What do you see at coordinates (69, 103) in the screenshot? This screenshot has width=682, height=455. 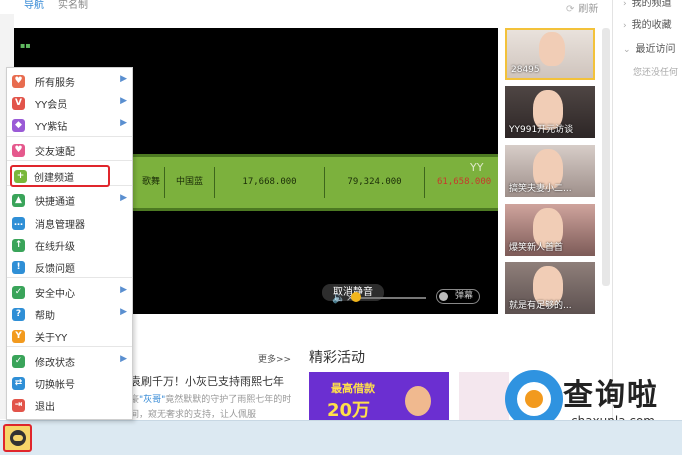 I see `menu-item: V YY会员 ▶` at bounding box center [69, 103].